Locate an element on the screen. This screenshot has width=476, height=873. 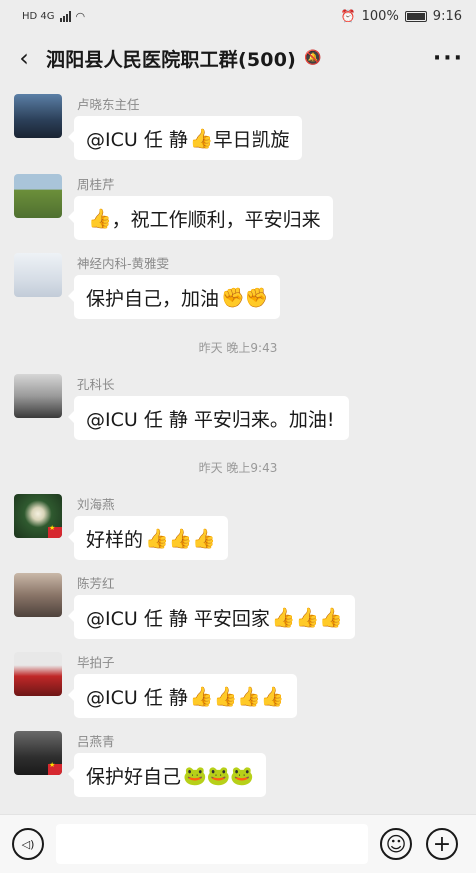
bell-off-icon: 🔕 is located at coordinates (313, 58).